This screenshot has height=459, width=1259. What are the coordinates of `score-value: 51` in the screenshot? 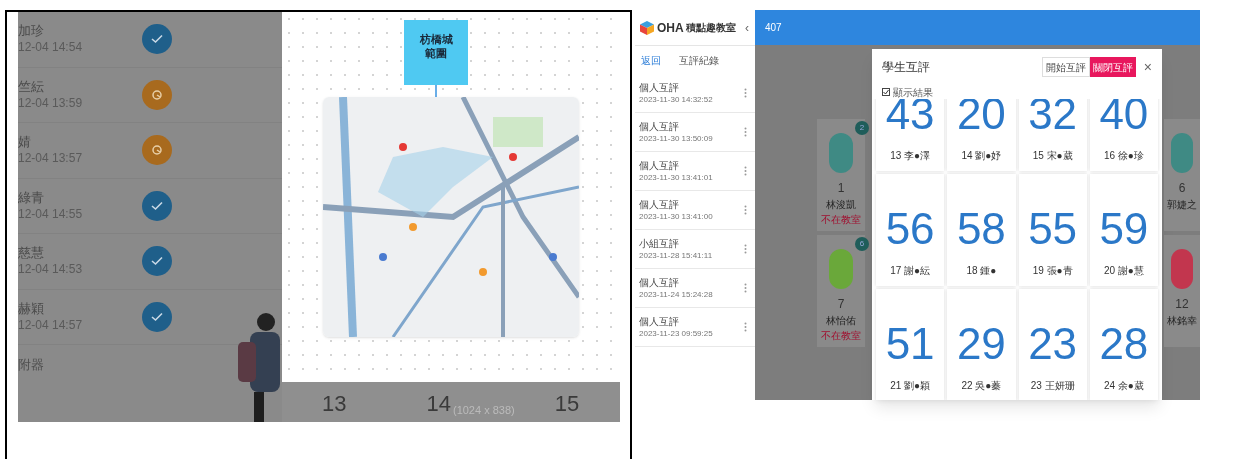 It's located at (910, 344).